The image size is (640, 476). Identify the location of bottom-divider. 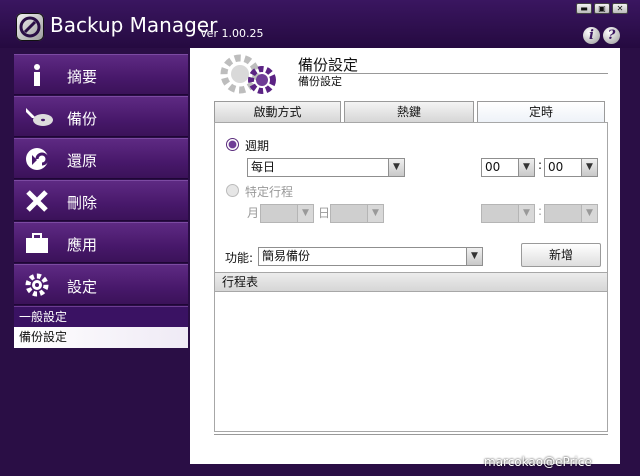
(411, 434).